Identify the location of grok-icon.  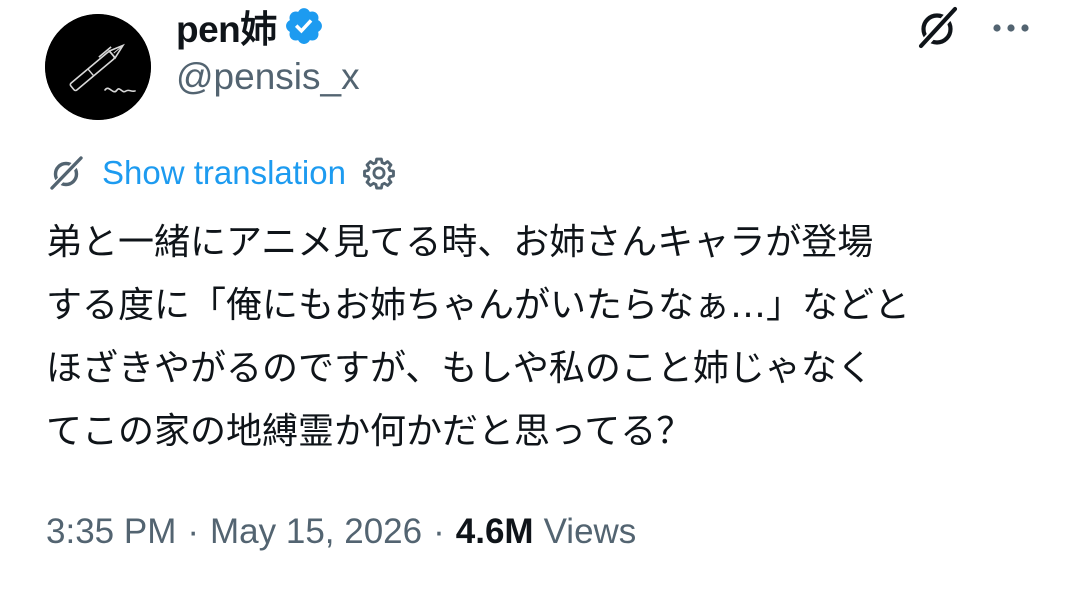
(938, 27).